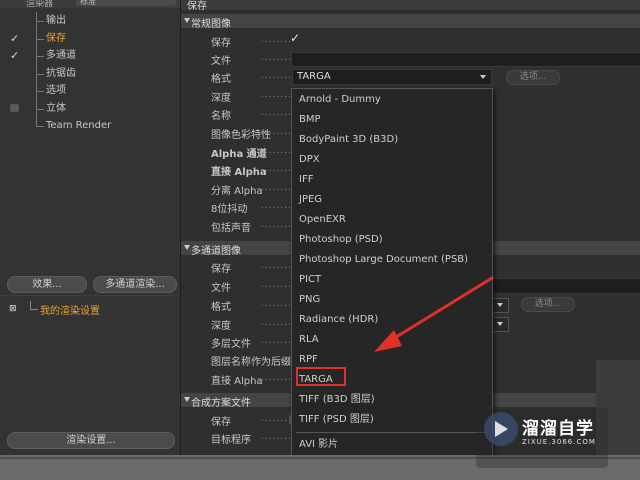 Image resolution: width=640 pixels, height=480 pixels. I want to click on tree-item: Team Render, so click(90, 126).